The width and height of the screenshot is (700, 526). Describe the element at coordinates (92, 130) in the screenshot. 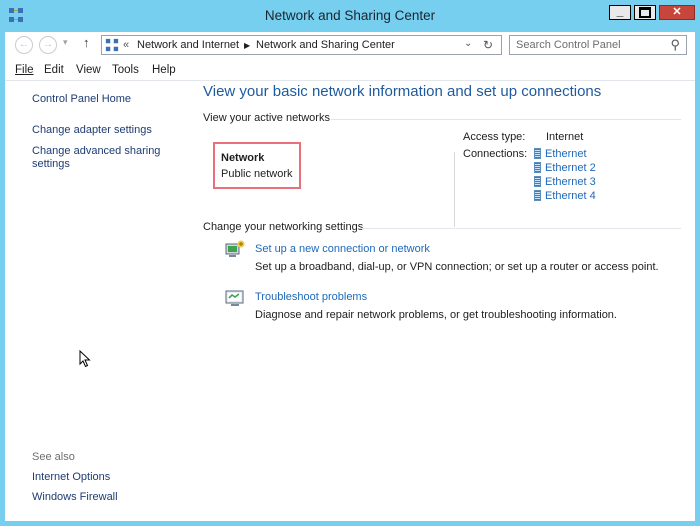

I see `change-adapter-settings-link: Change adapter settings` at that location.